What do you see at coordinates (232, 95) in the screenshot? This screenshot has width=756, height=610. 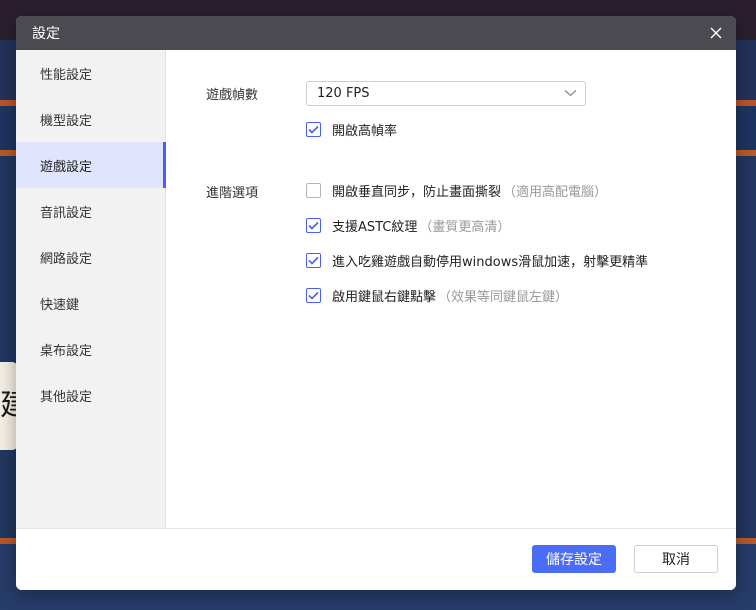 I see `fps-label: 遊戲幀數` at bounding box center [232, 95].